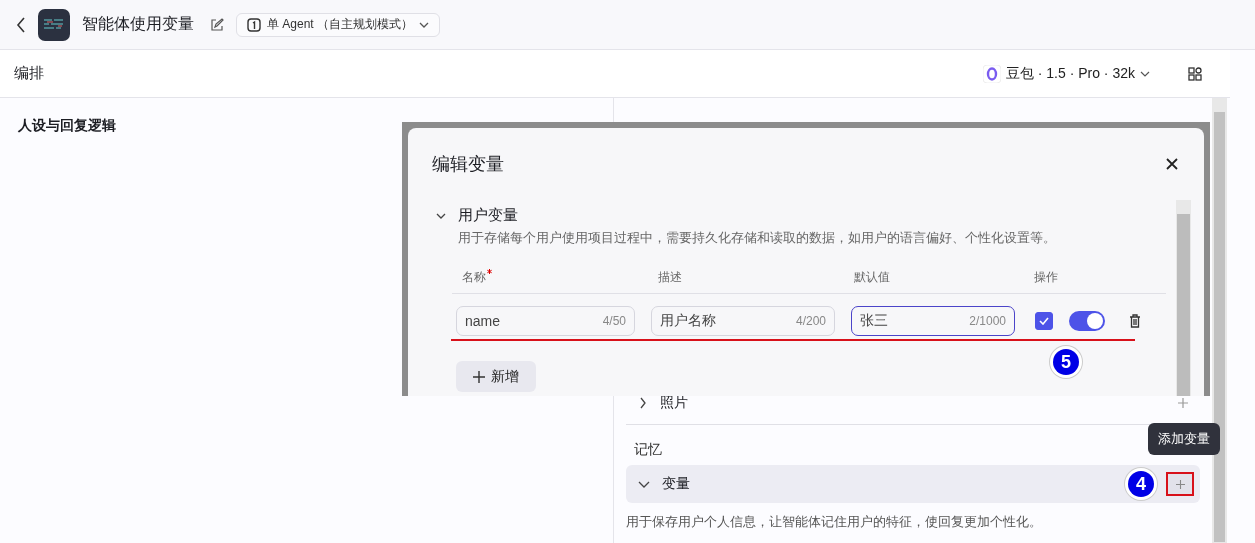  Describe the element at coordinates (496, 376) in the screenshot. I see `add-button: 新增` at that location.